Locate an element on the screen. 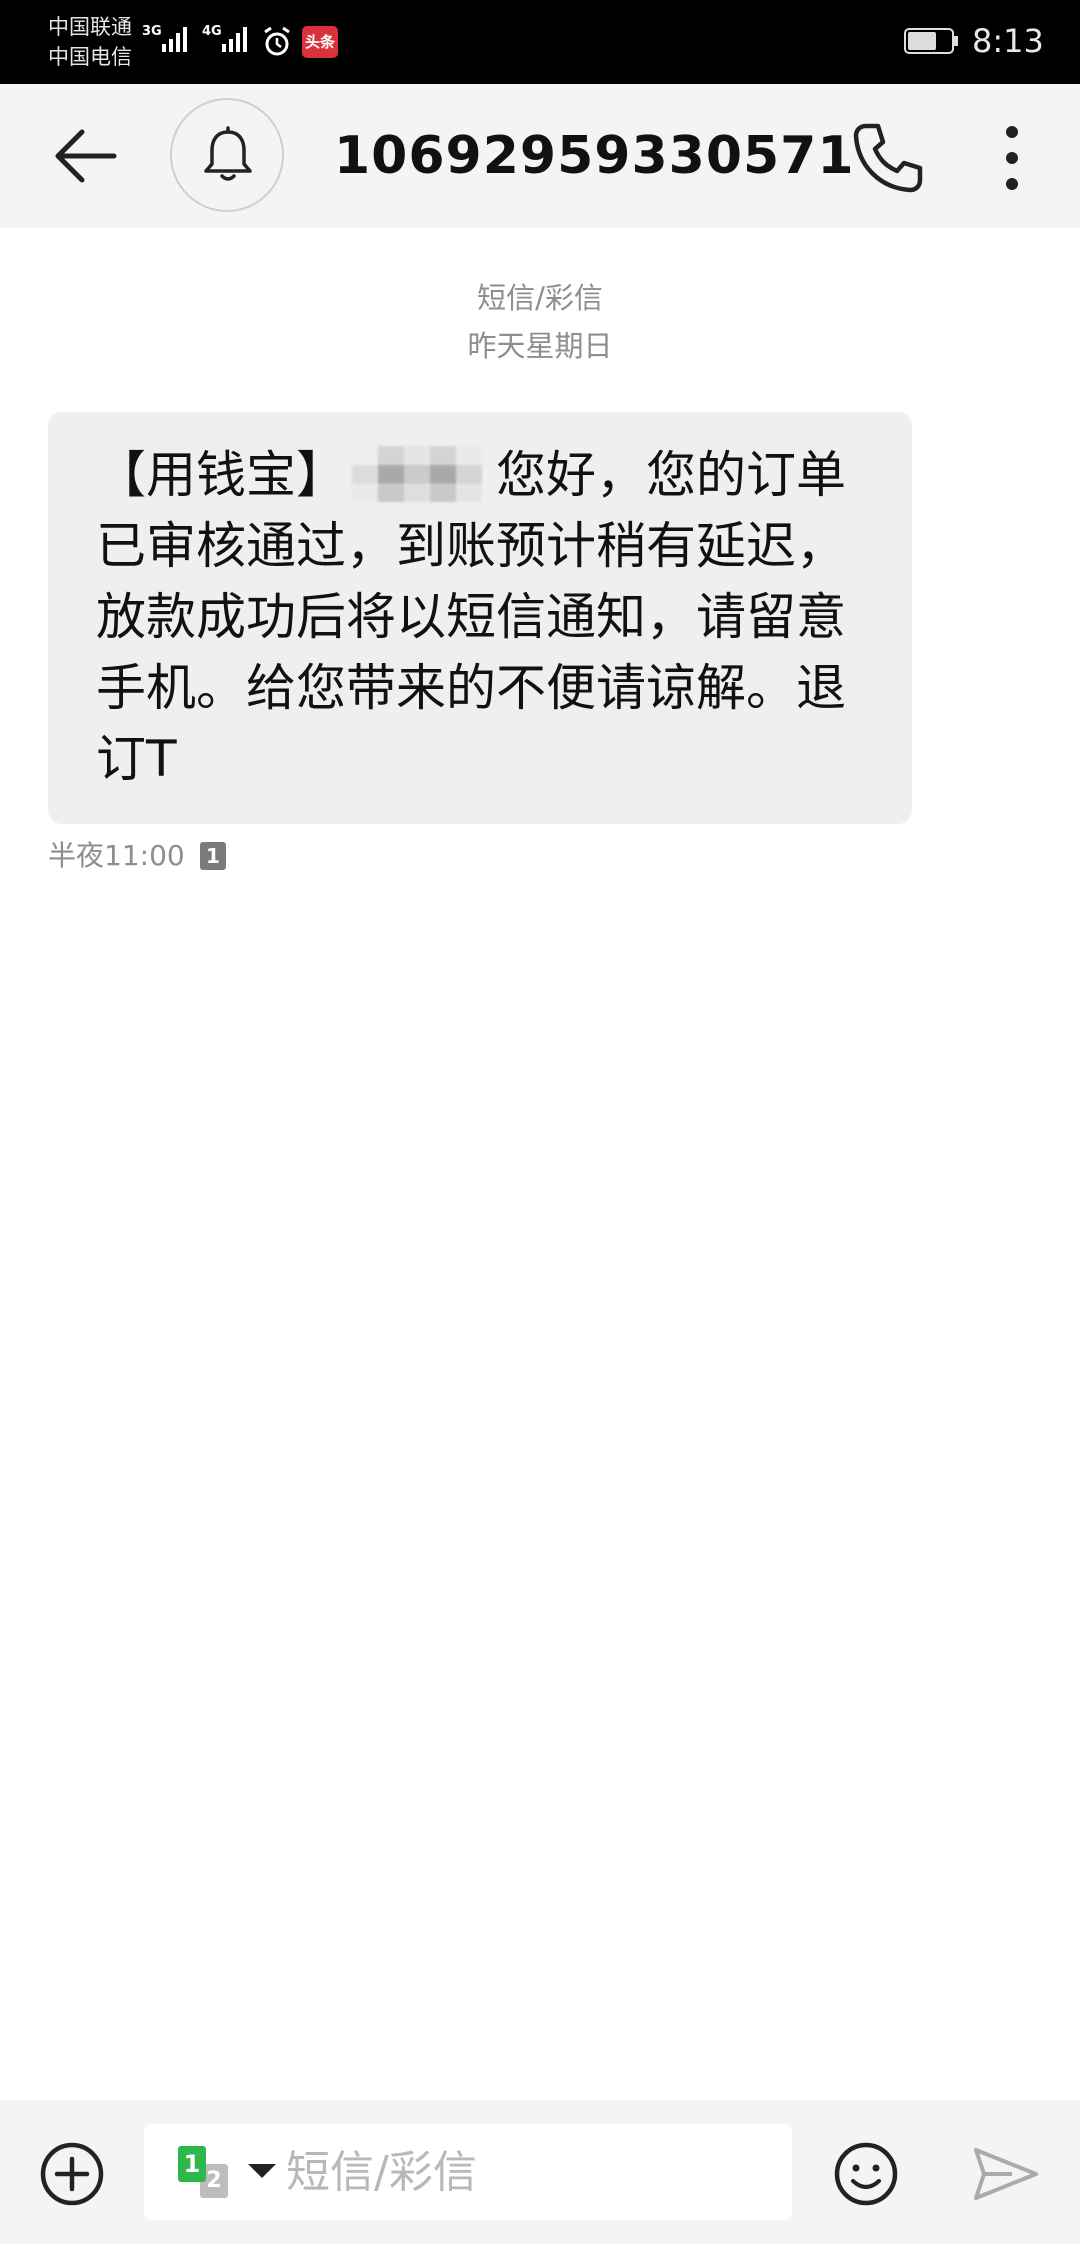 The height and width of the screenshot is (2244, 1080). bell-icon is located at coordinates (228, 153).